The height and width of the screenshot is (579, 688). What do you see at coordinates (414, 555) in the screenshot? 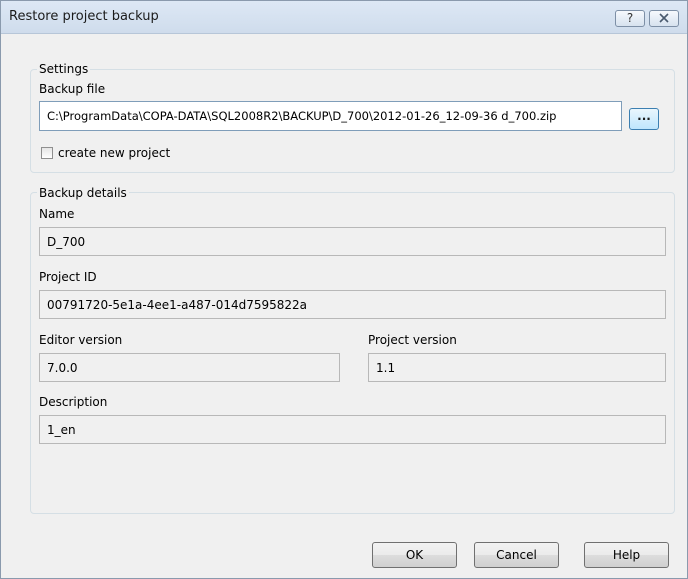
I see `ok-button: OK` at bounding box center [414, 555].